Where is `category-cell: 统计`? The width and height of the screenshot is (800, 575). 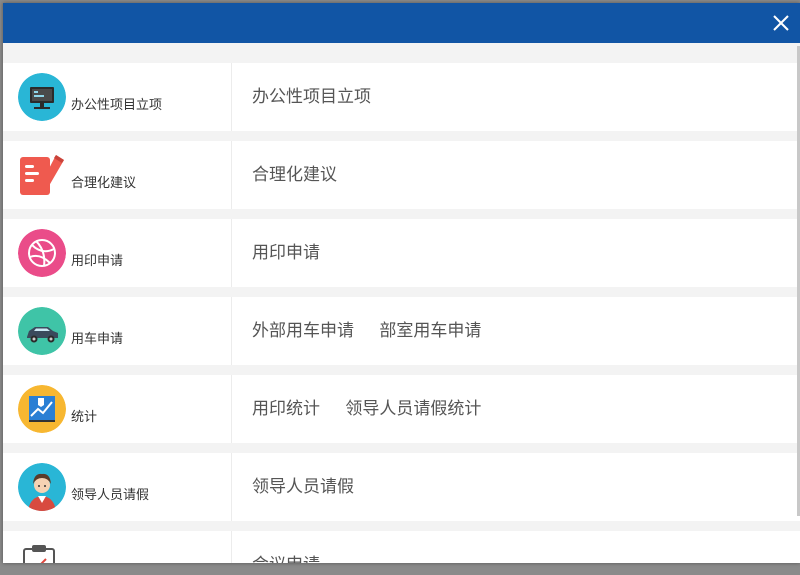 category-cell: 统计 is located at coordinates (117, 409).